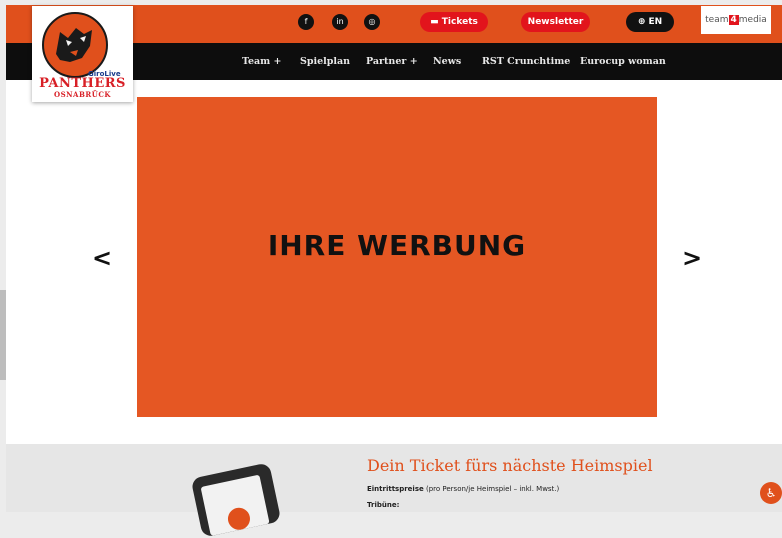 This screenshot has width=782, height=538. I want to click on slider-next-button: >, so click(692, 258).